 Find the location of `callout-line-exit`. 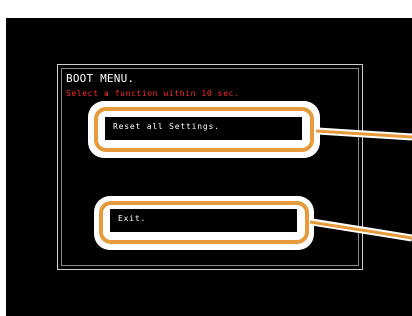

callout-line-exit is located at coordinates (360, 230).